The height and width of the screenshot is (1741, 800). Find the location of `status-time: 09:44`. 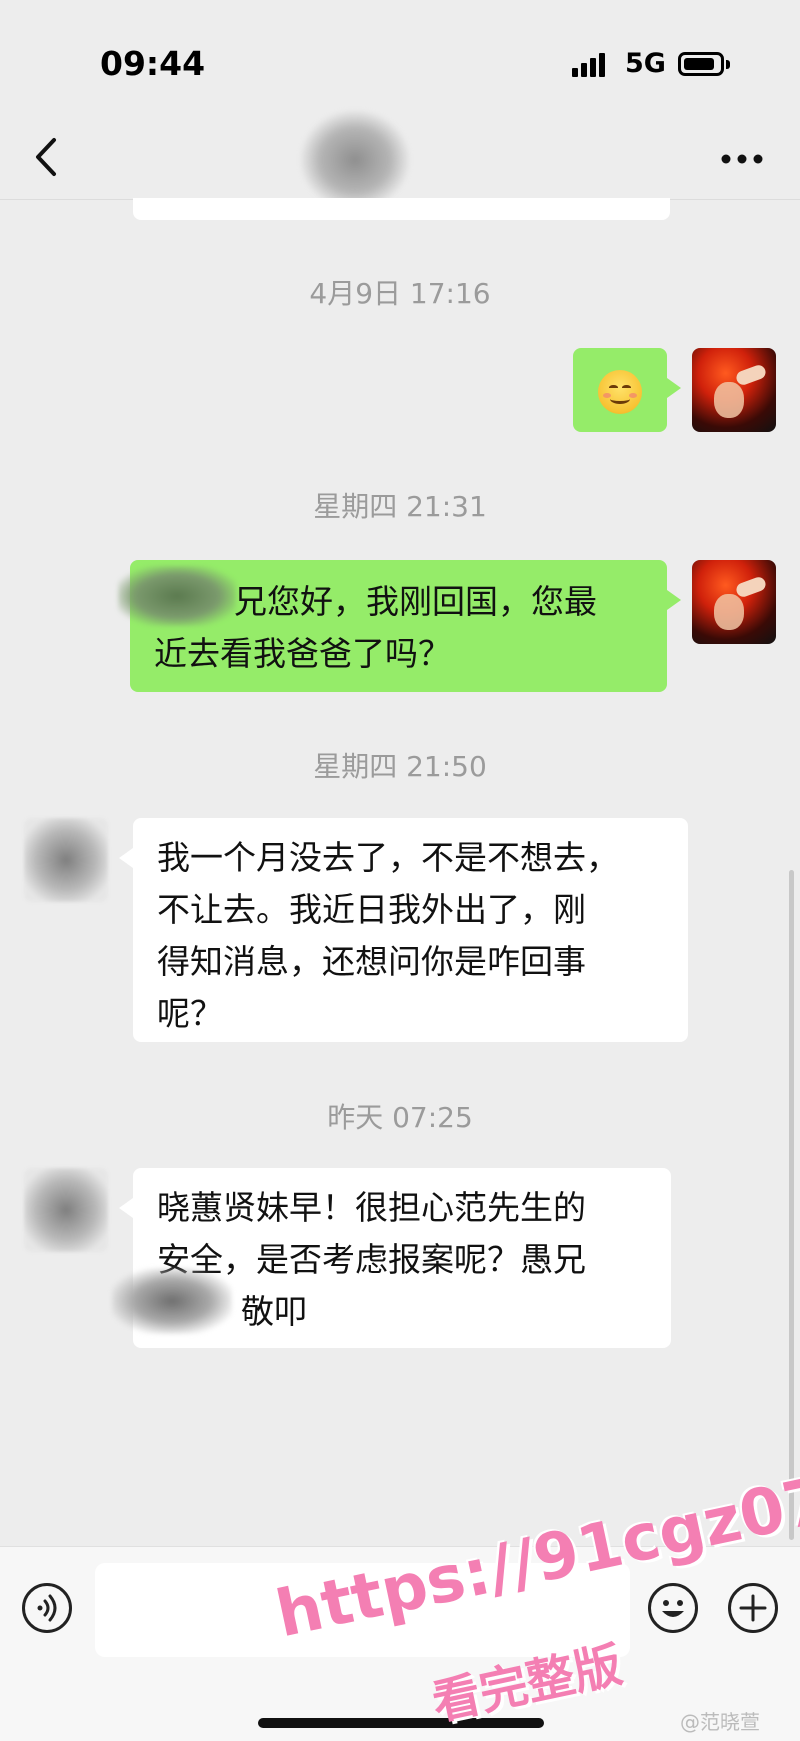

status-time: 09:44 is located at coordinates (153, 63).